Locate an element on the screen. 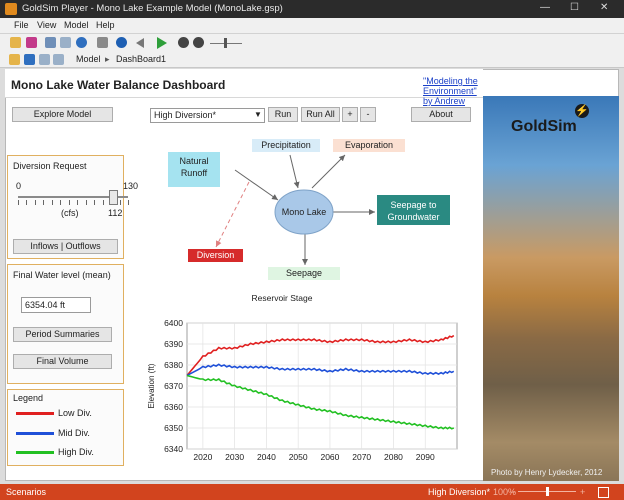 This screenshot has width=624, height=500. arrow-lake-to-evaporation is located at coordinates (328, 171).